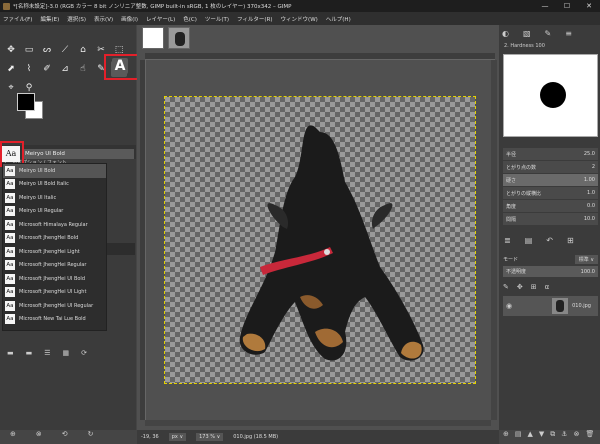 This screenshot has height=444, width=600. I want to click on lower-layer-icon: ▼, so click(541, 434).